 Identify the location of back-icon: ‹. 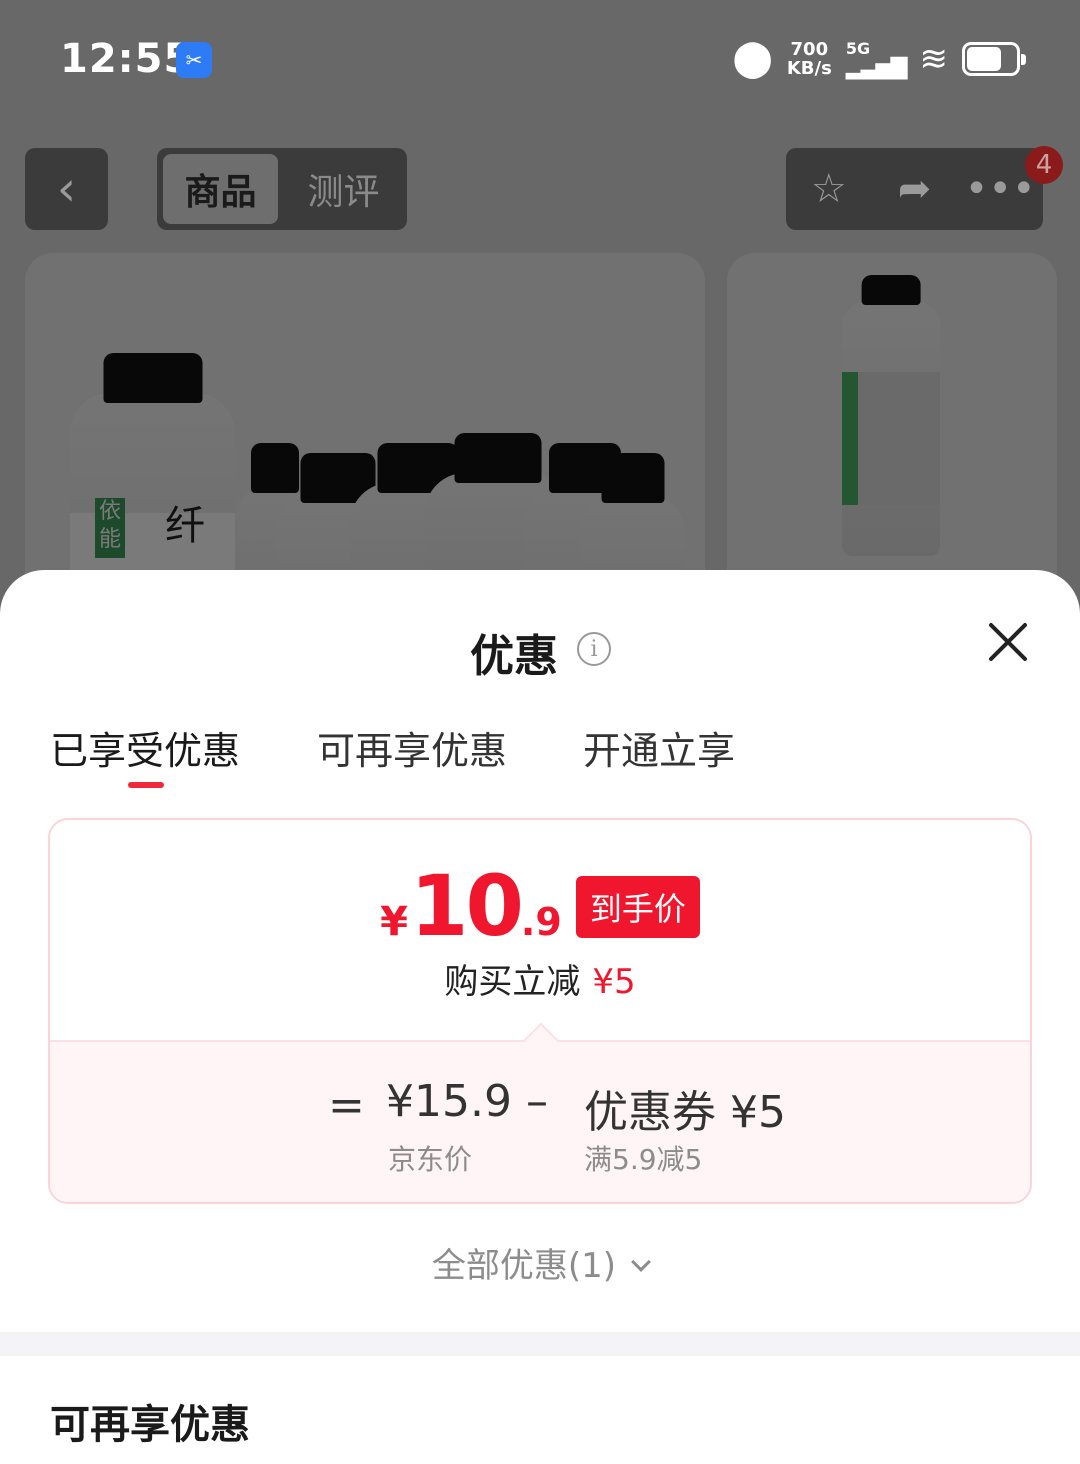
(66, 189).